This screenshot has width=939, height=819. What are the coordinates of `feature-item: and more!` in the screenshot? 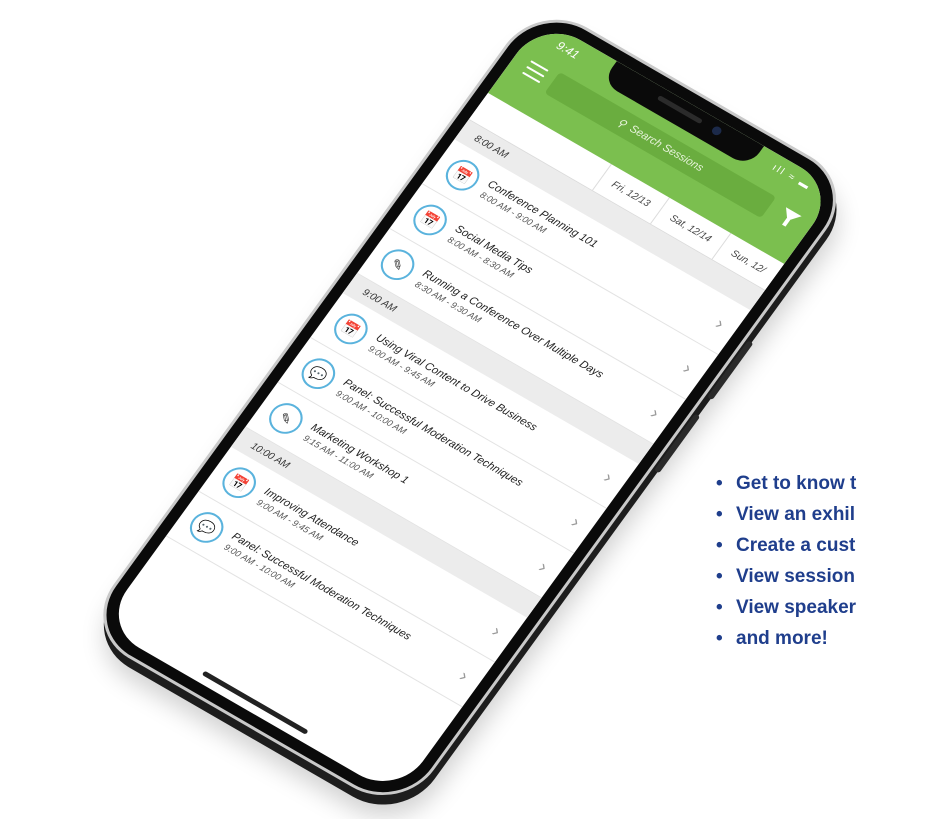 It's located at (837, 638).